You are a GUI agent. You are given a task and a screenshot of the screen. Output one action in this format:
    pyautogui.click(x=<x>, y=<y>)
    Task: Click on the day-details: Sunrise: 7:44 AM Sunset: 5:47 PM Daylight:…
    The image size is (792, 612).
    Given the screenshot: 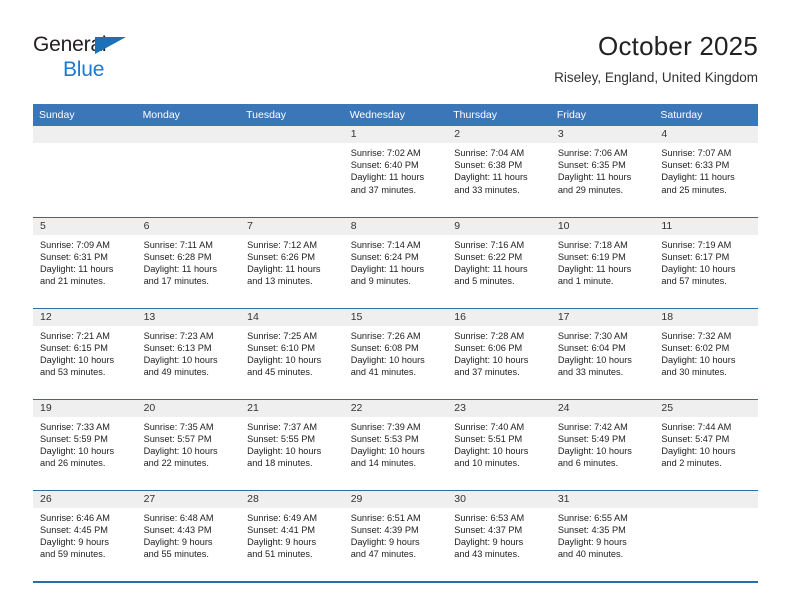 What is the action you would take?
    pyautogui.click(x=706, y=443)
    